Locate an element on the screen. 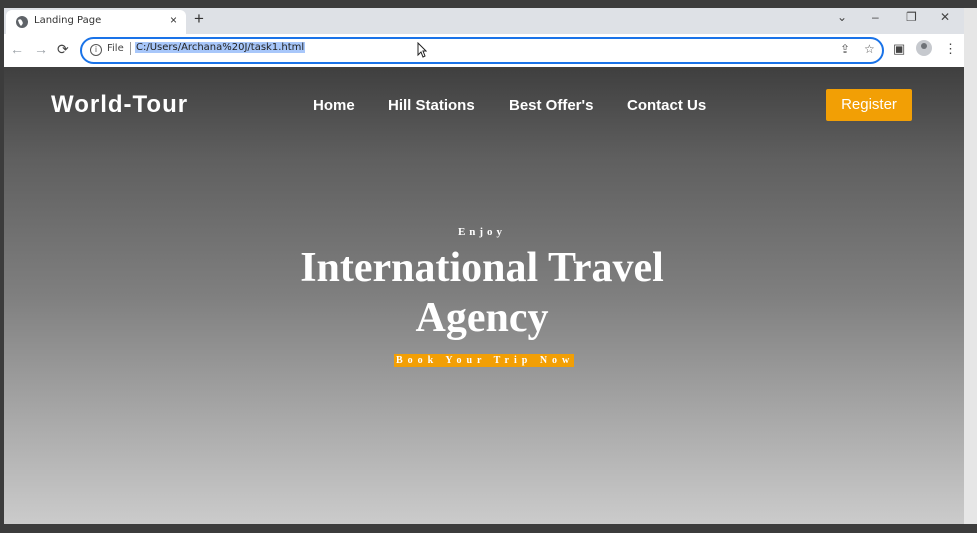 The height and width of the screenshot is (533, 977). hero-title: International Travel Agency is located at coordinates (482, 293).